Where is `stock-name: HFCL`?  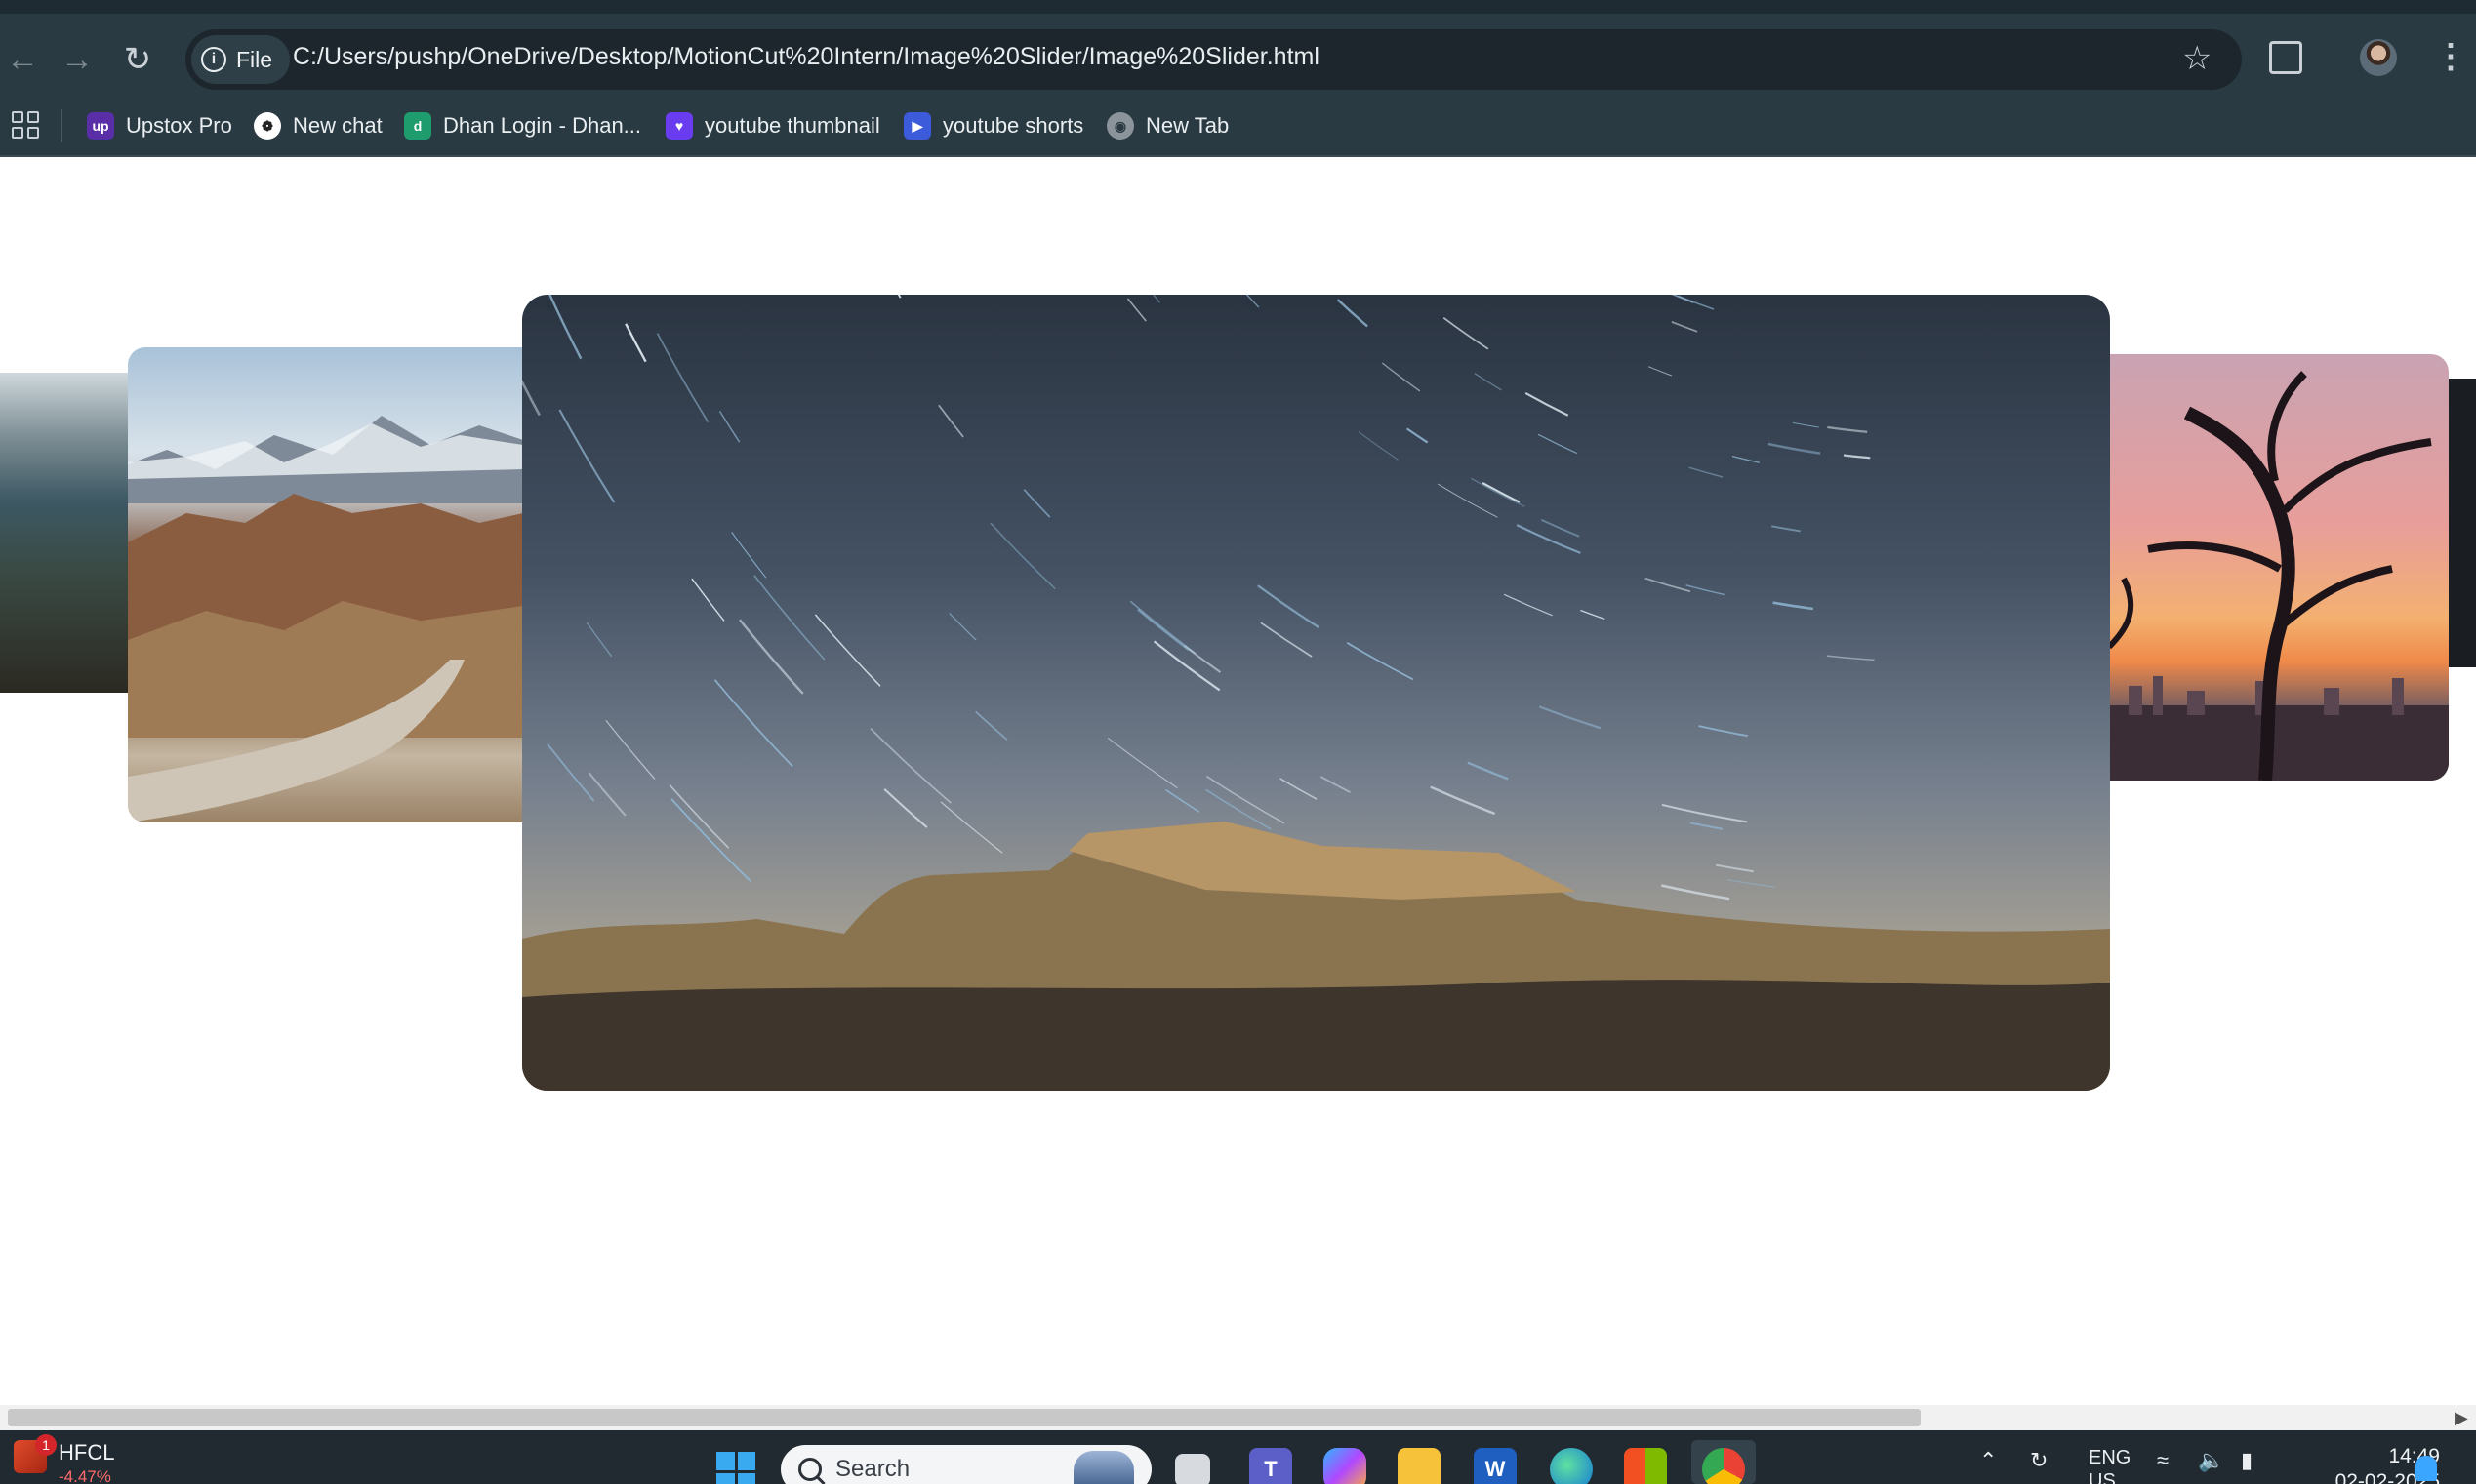 stock-name: HFCL is located at coordinates (87, 1452).